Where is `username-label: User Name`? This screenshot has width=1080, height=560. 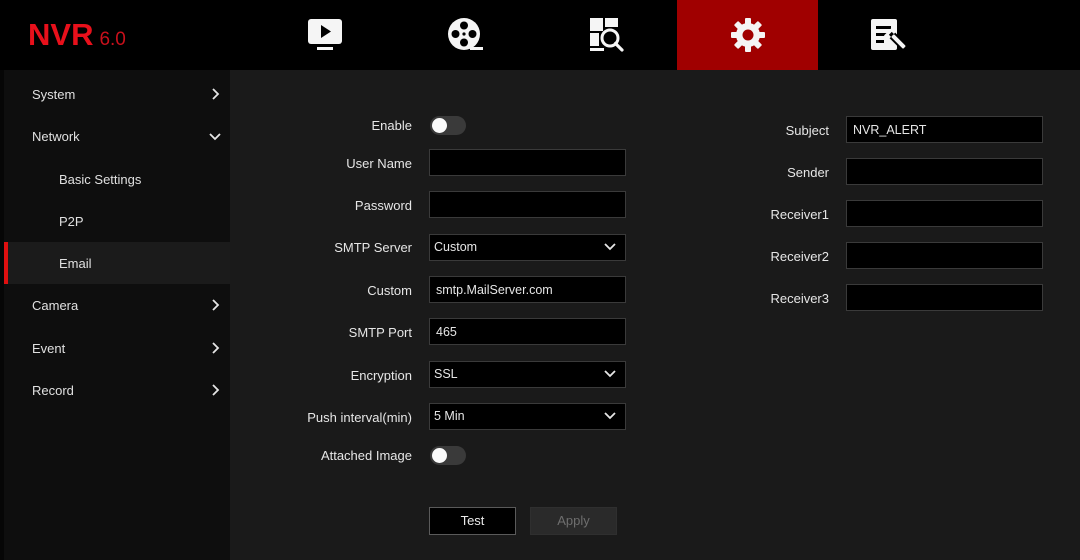
username-label: User Name is located at coordinates (379, 163).